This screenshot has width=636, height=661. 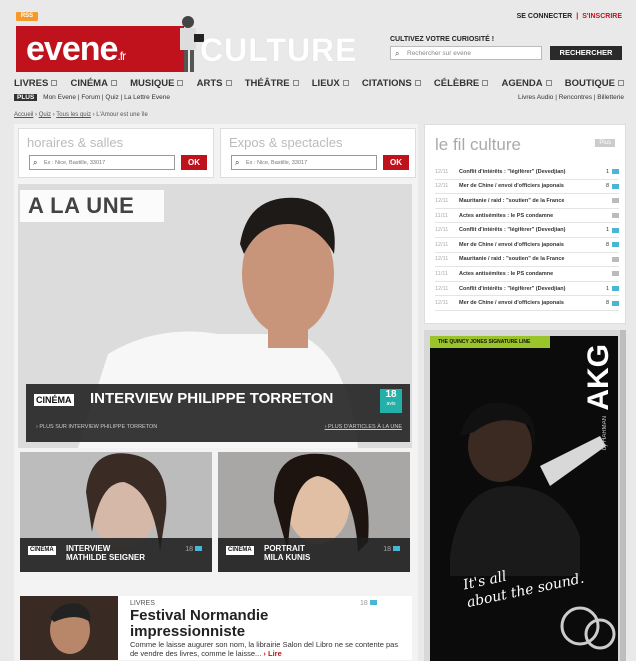 I want to click on culture-wordmark: CULTURE, so click(x=279, y=50).